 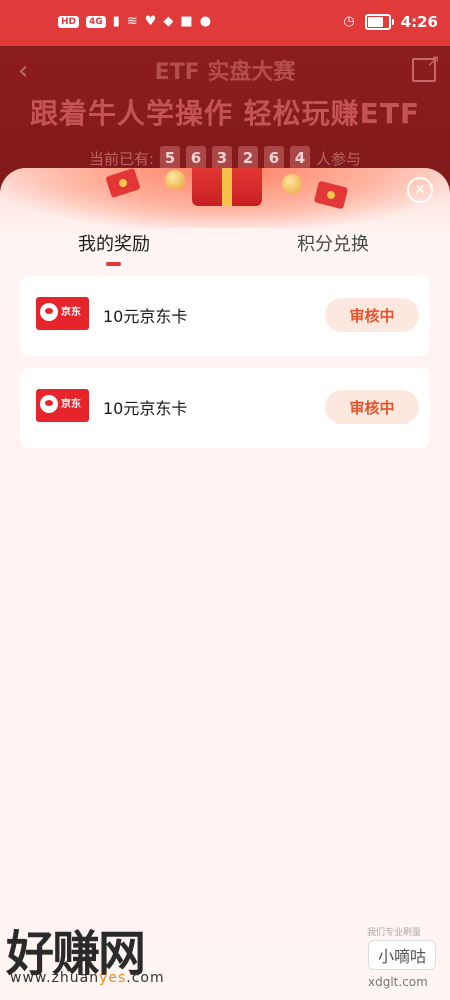 I want to click on watermark-url-highlight: yes, so click(x=113, y=978).